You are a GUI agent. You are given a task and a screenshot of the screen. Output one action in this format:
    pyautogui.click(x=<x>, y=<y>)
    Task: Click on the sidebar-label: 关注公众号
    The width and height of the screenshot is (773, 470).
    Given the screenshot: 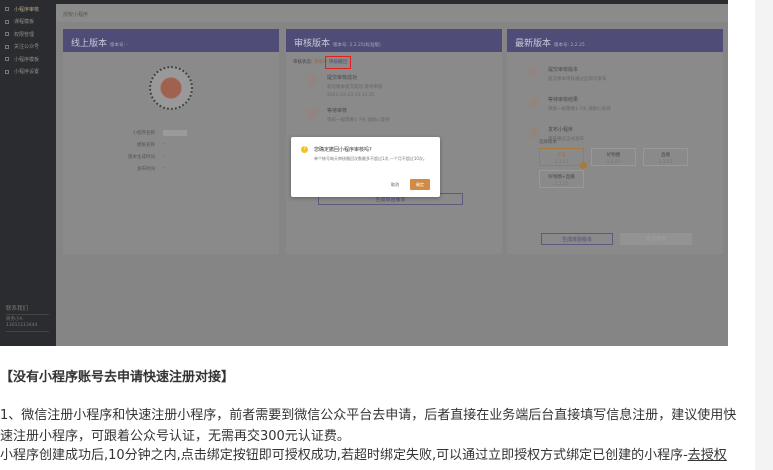 What is the action you would take?
    pyautogui.click(x=27, y=47)
    